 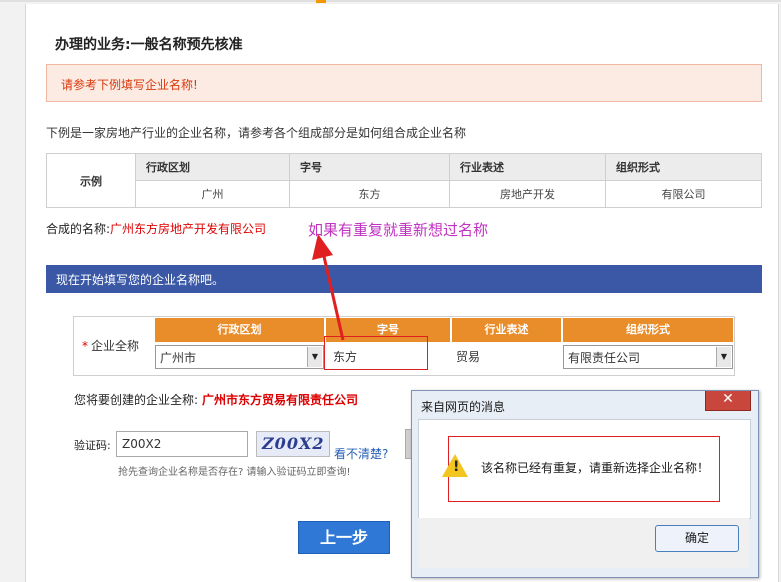 I want to click on dialog-title: 来自网页的消息, so click(x=463, y=407).